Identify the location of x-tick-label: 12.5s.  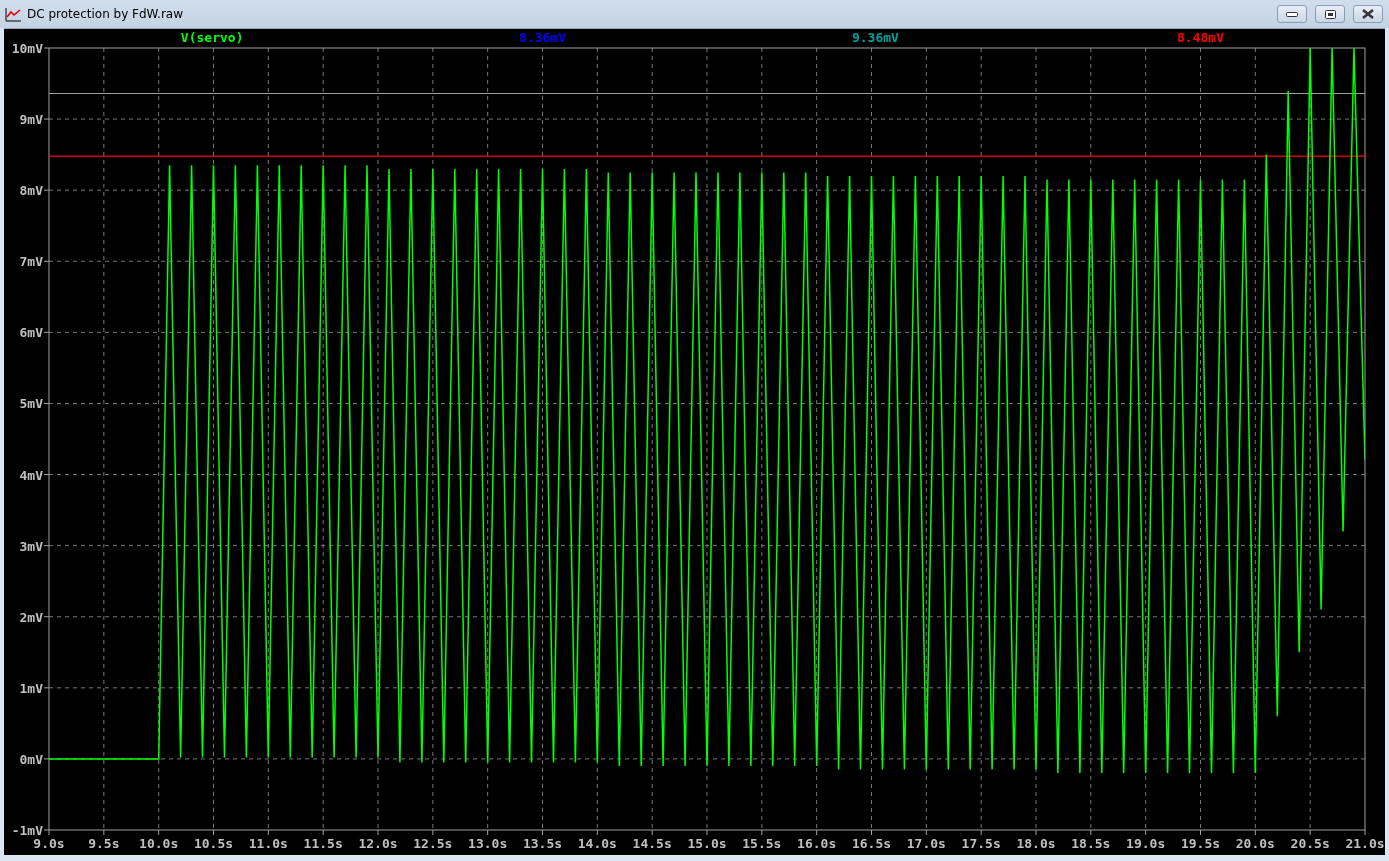
(433, 843).